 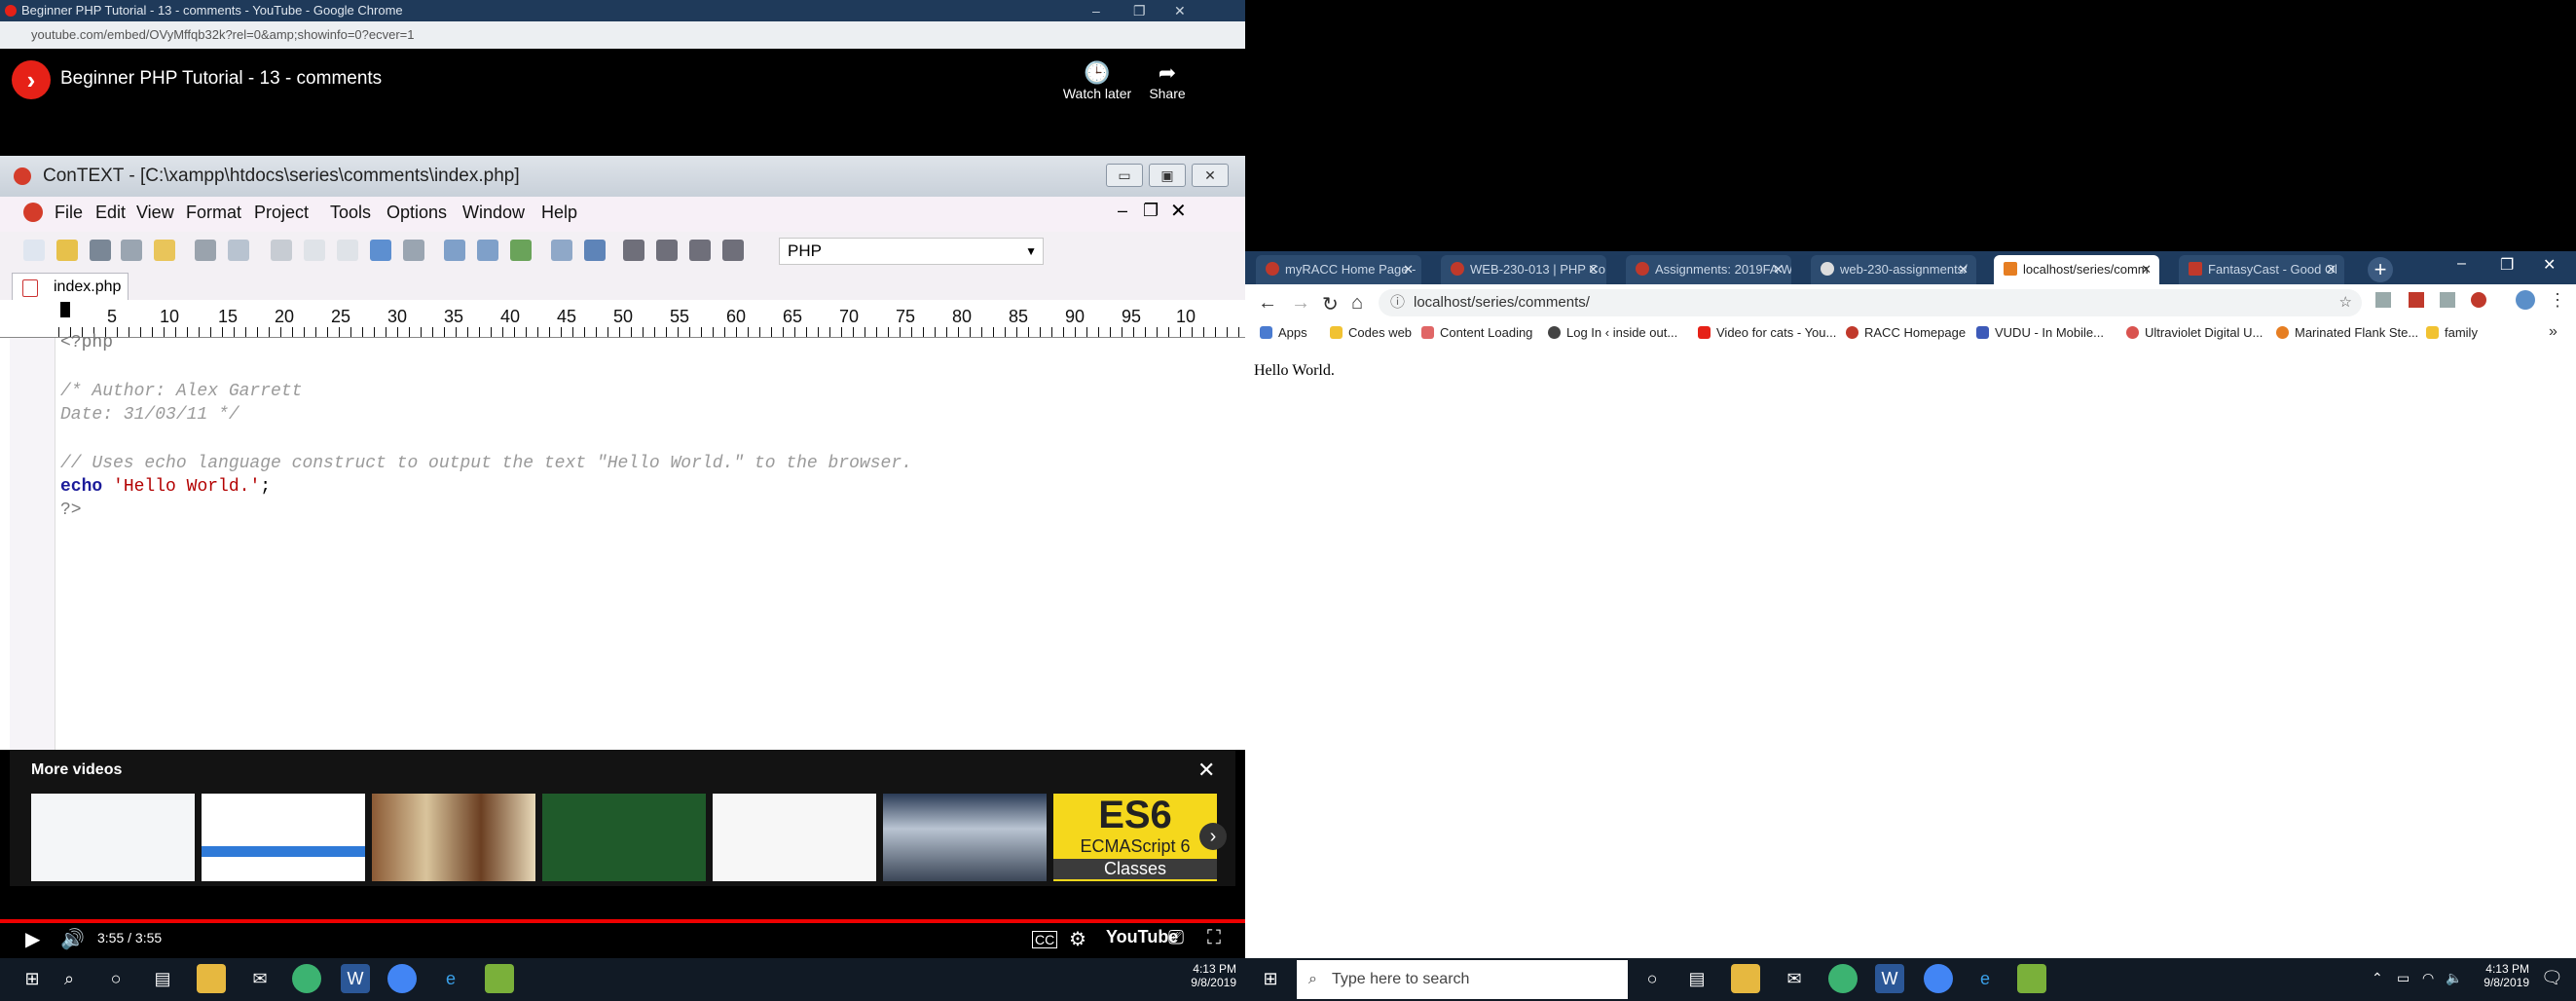 What do you see at coordinates (493, 213) in the screenshot?
I see `menu-window: Window` at bounding box center [493, 213].